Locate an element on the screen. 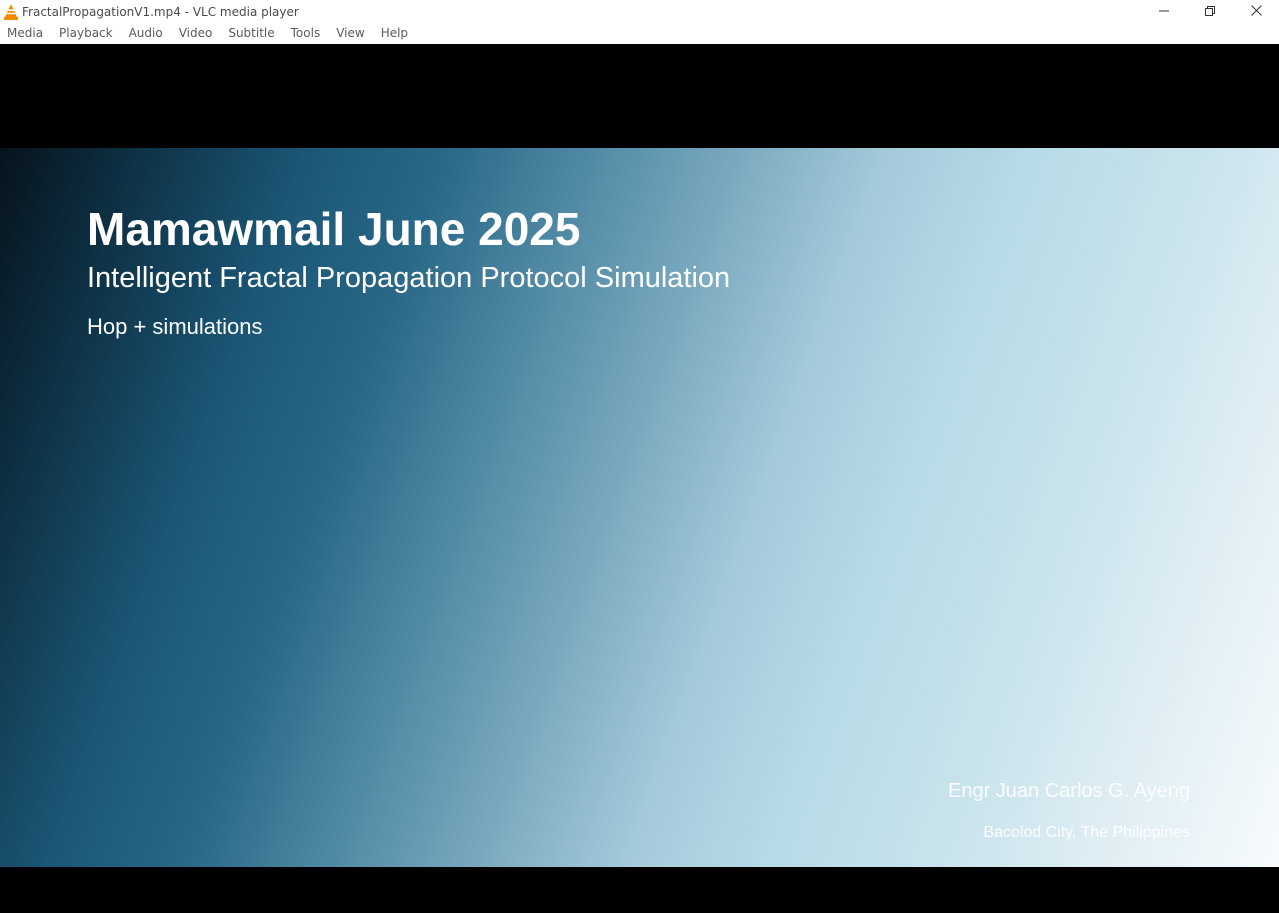  menu-playback: Playback is located at coordinates (86, 33).